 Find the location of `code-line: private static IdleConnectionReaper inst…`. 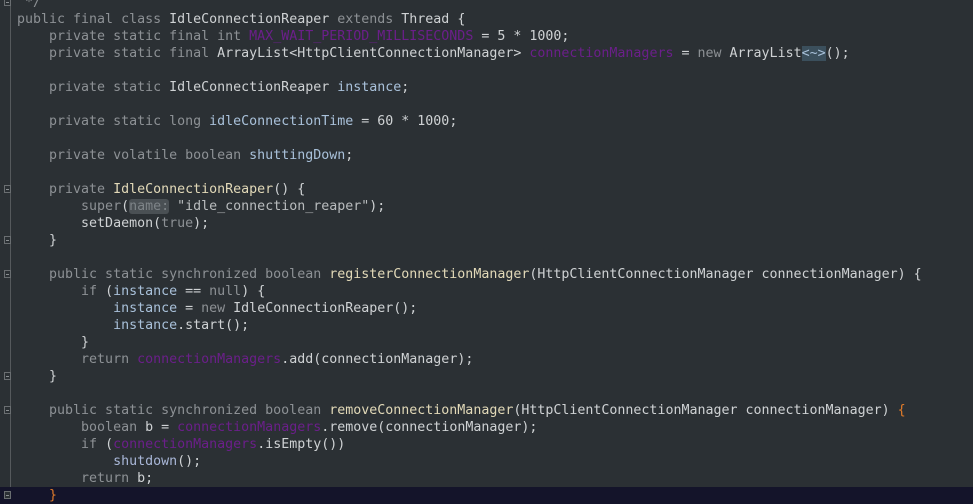

code-line: private static IdleConnectionReaper inst… is located at coordinates (495, 87).